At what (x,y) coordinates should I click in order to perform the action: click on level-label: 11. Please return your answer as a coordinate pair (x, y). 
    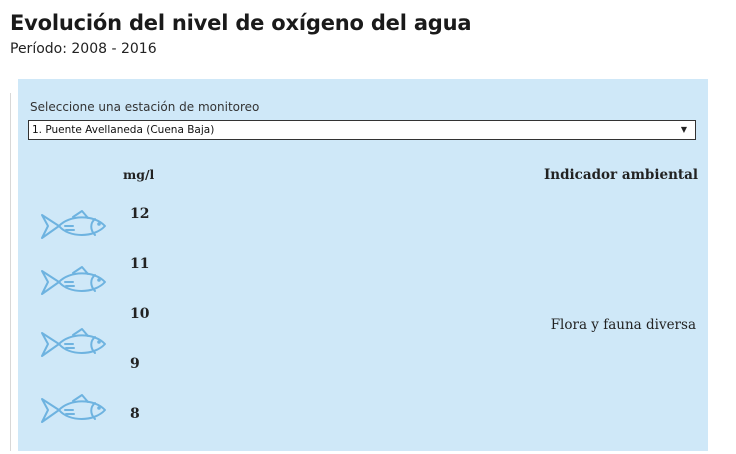
    Looking at the image, I should click on (140, 264).